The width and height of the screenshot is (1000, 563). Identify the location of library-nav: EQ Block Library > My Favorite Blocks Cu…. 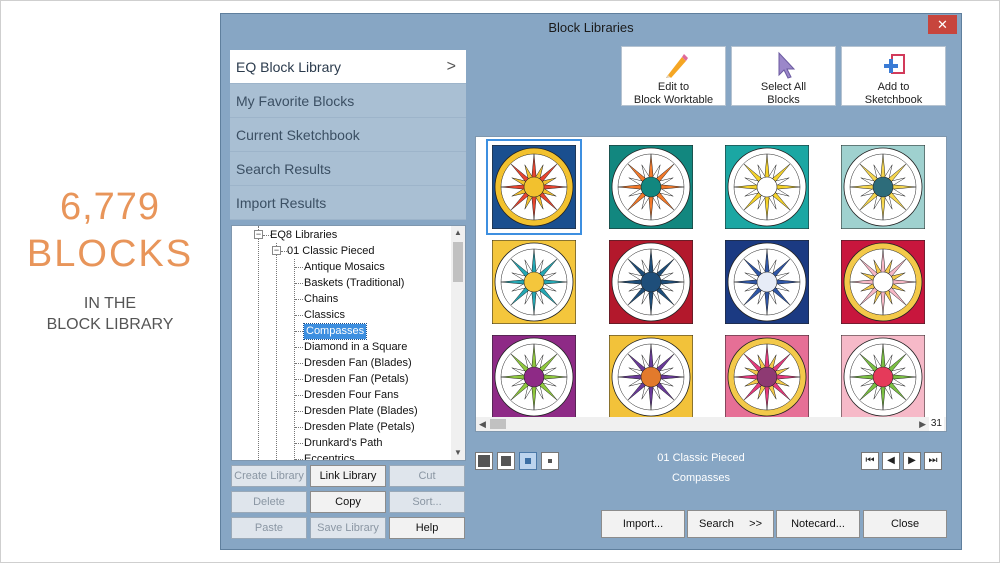
(348, 135).